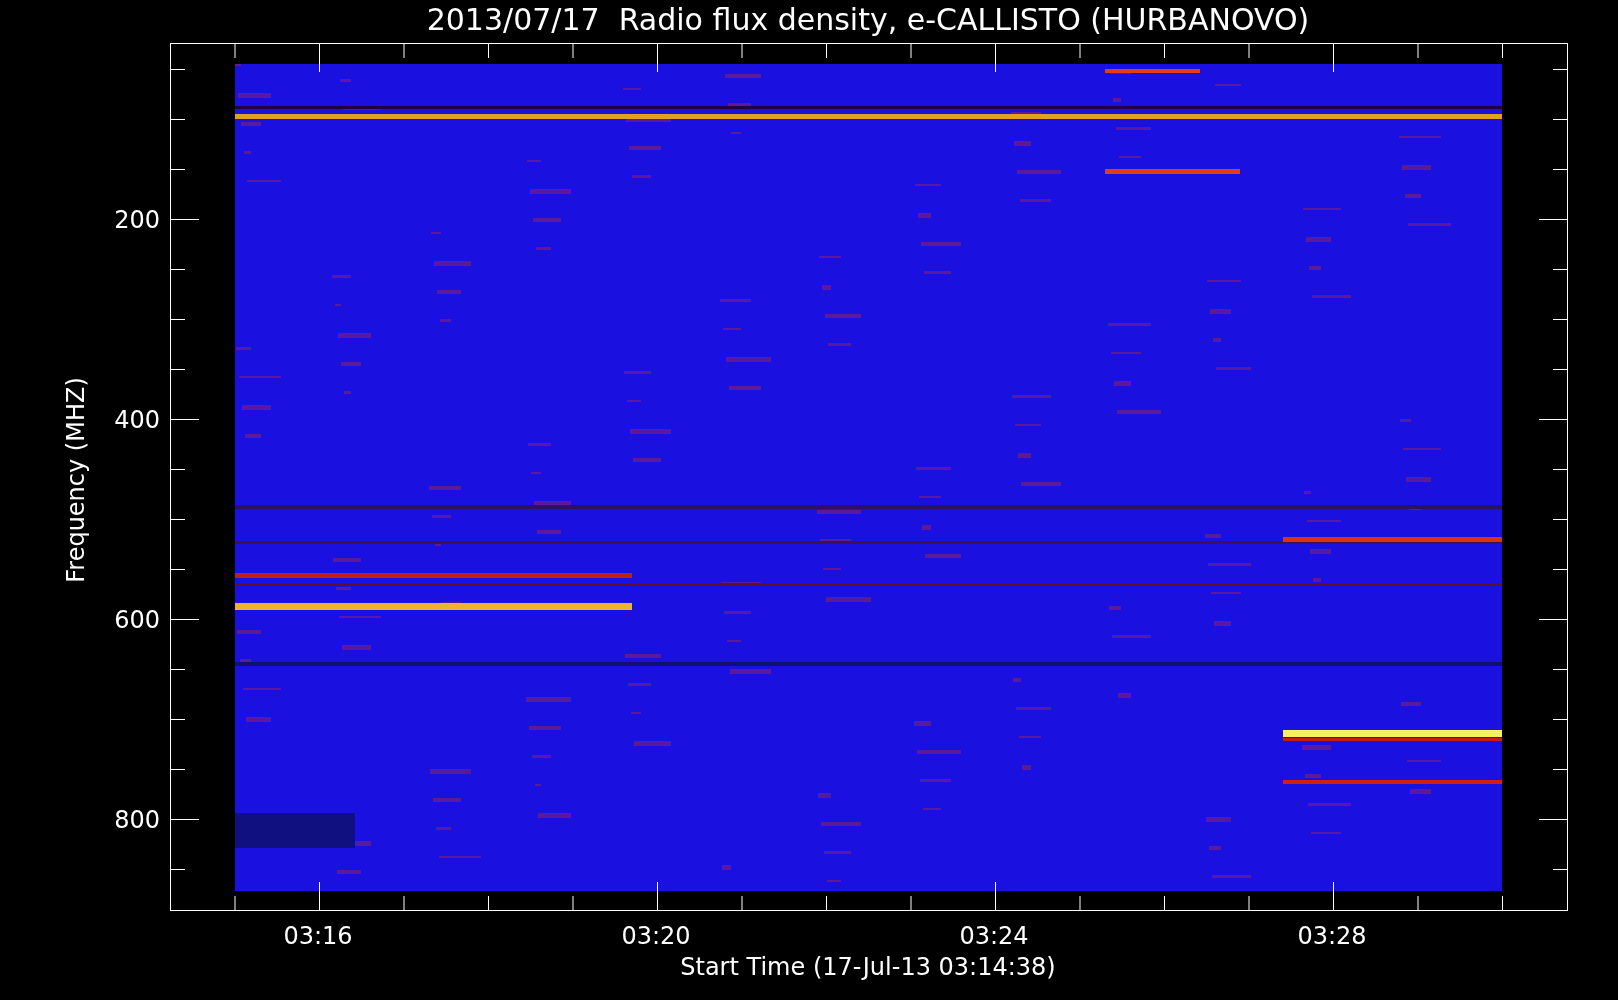 The height and width of the screenshot is (1000, 1618). What do you see at coordinates (76, 480) in the screenshot?
I see `y-axis-label: Frequency (MHZ)` at bounding box center [76, 480].